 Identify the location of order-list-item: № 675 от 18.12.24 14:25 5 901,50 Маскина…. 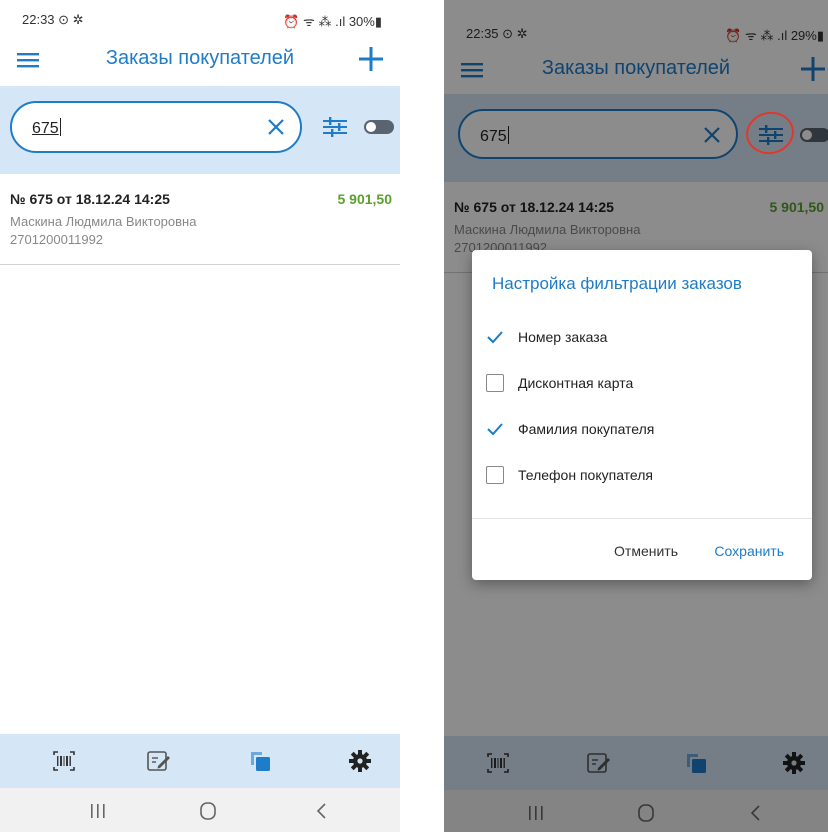
(200, 219).